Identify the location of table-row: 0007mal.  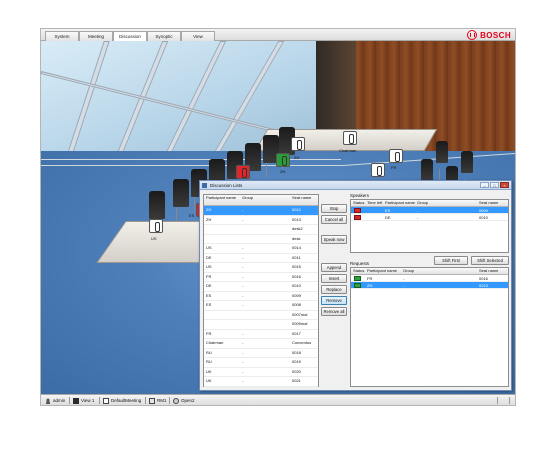
(261, 315).